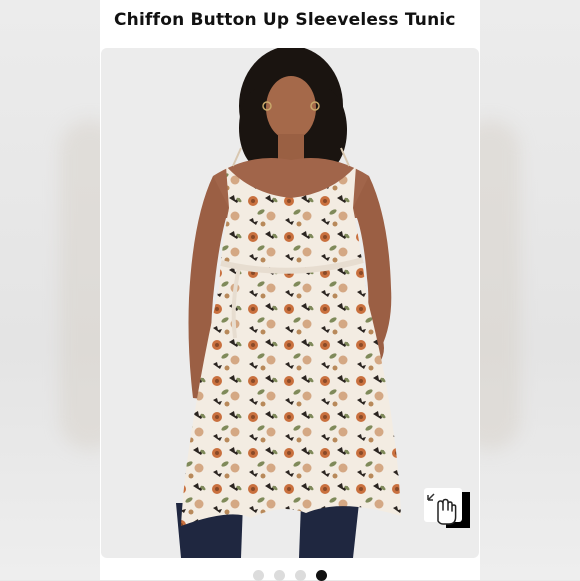  I want to click on listing-title: Chiffon Button Up Sleeveless Tunic, so click(285, 20).